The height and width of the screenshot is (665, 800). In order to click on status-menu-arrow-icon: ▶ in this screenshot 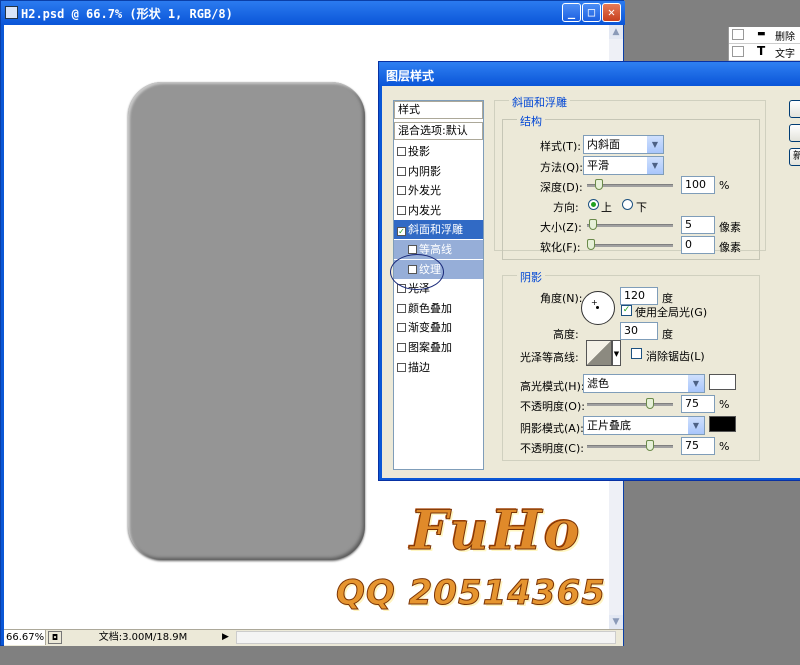, I will do `click(225, 637)`.